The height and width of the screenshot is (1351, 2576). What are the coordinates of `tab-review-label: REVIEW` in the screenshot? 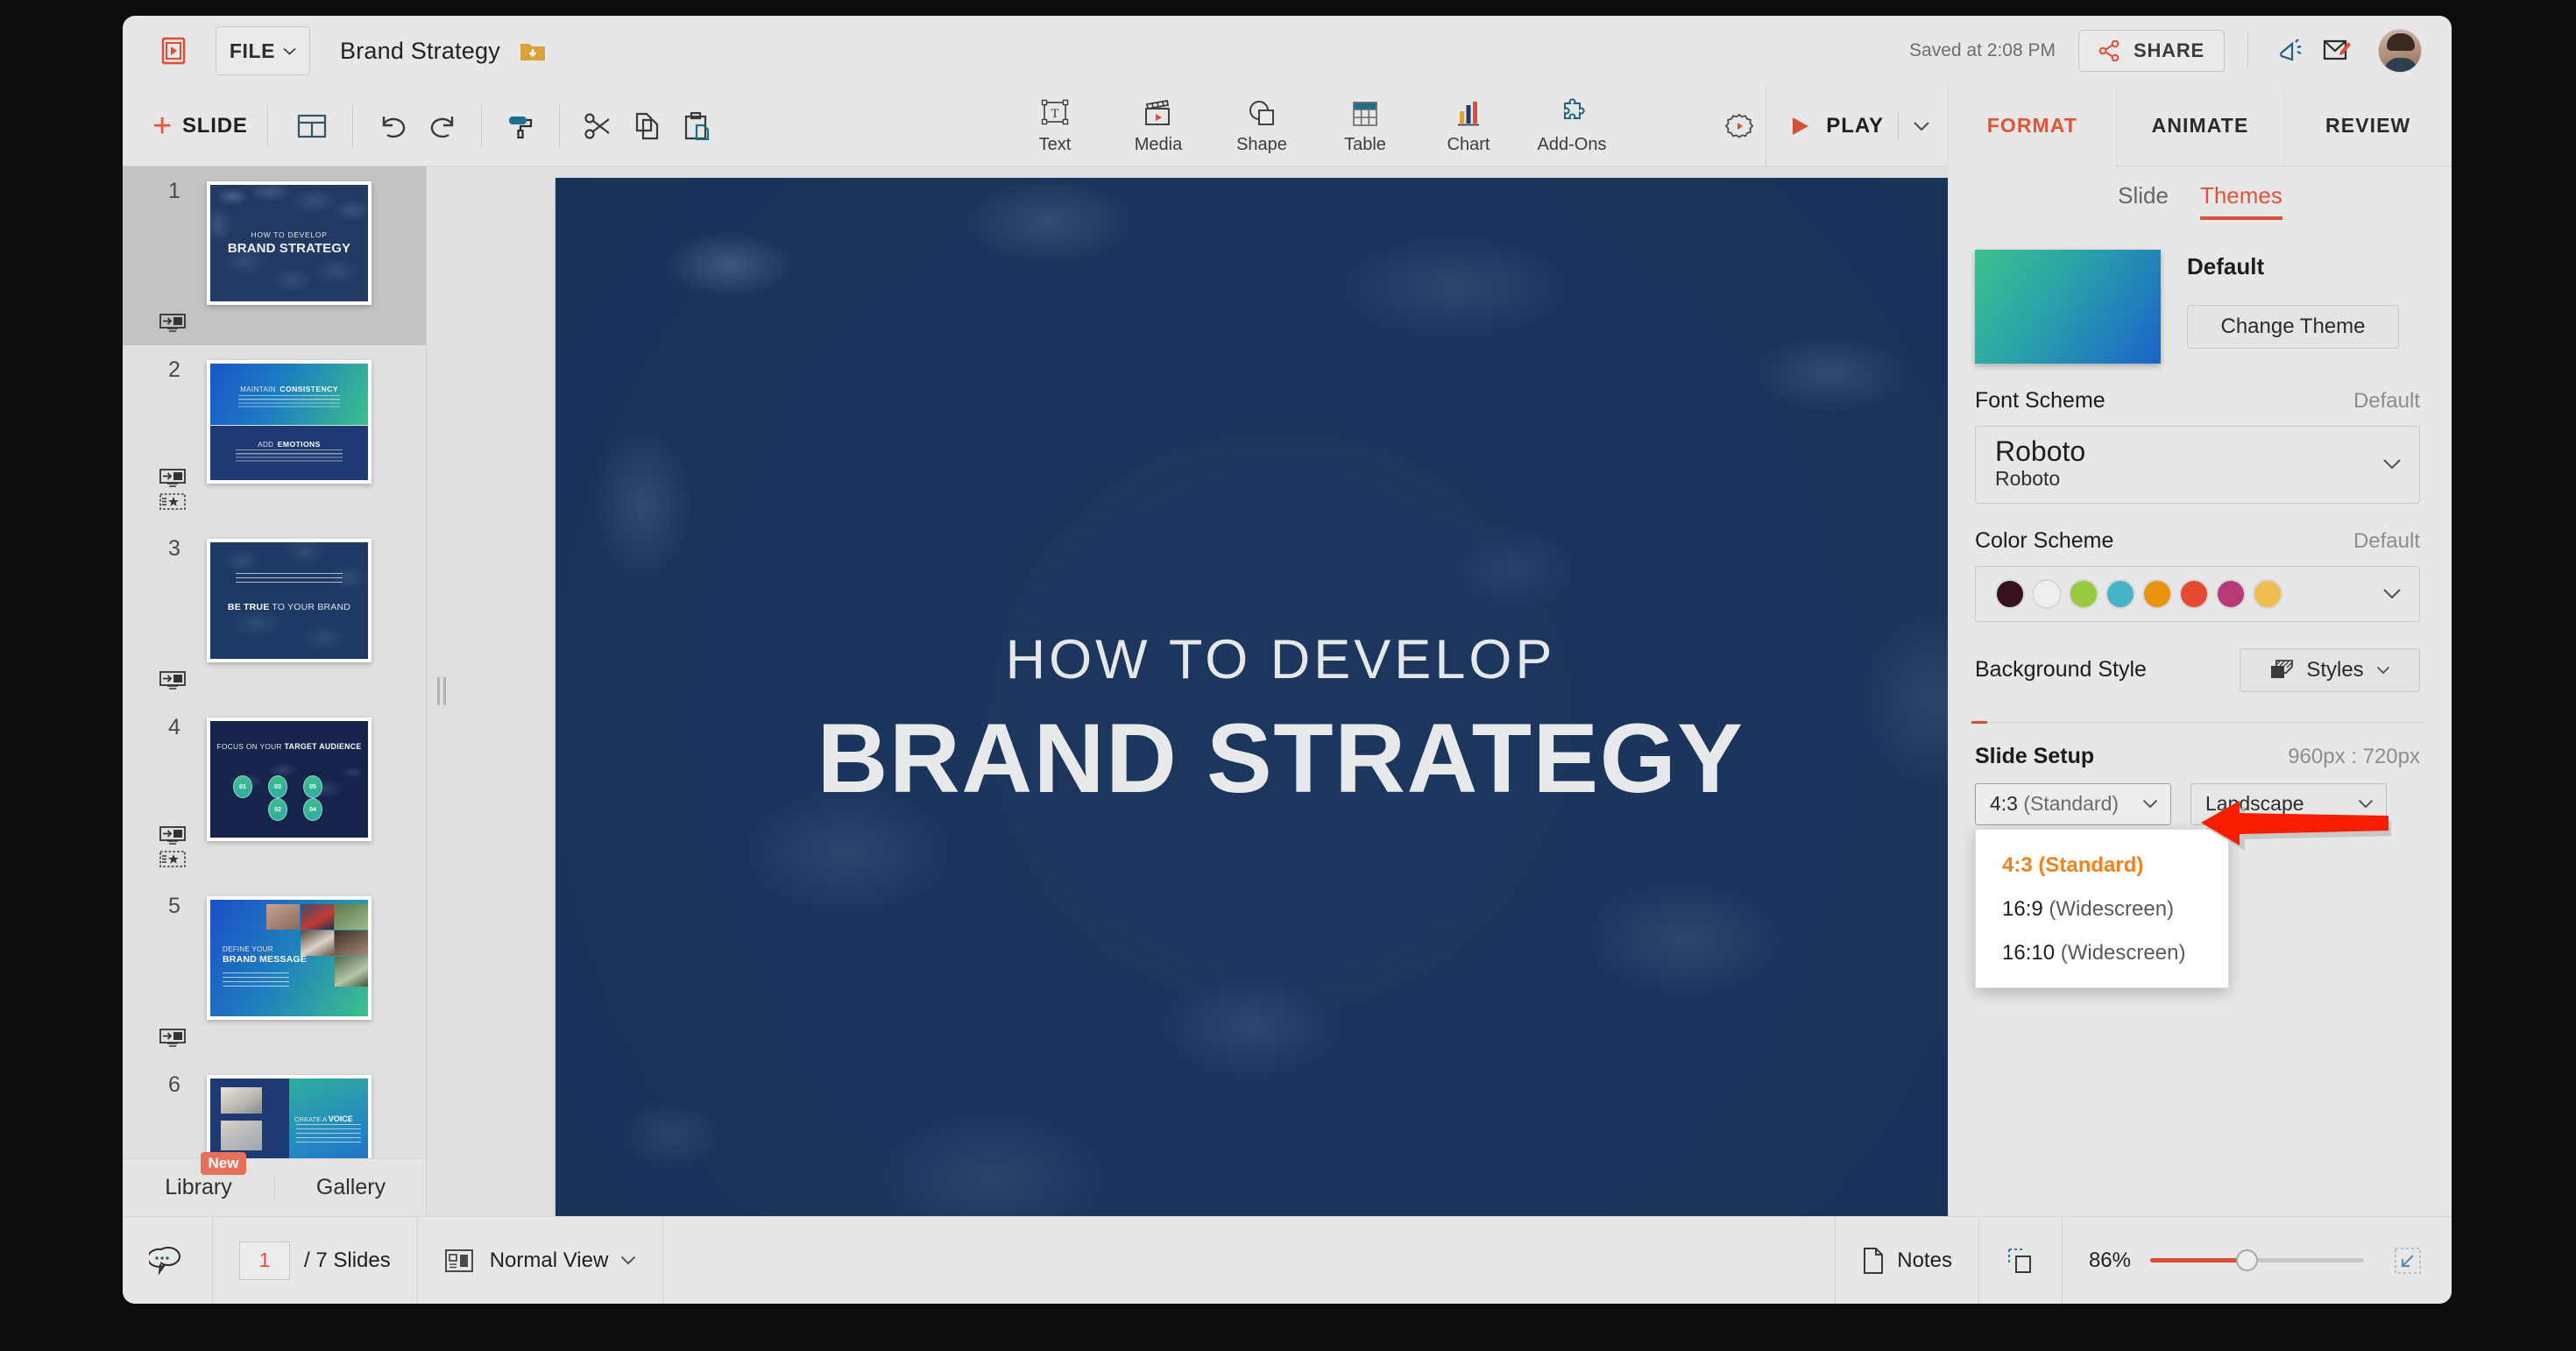 It's located at (2368, 125).